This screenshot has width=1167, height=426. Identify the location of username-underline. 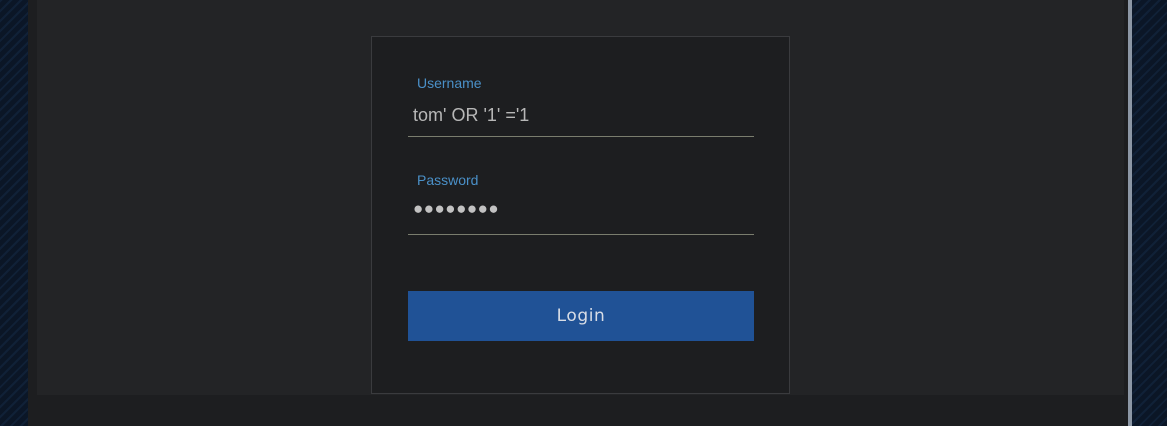
(581, 136).